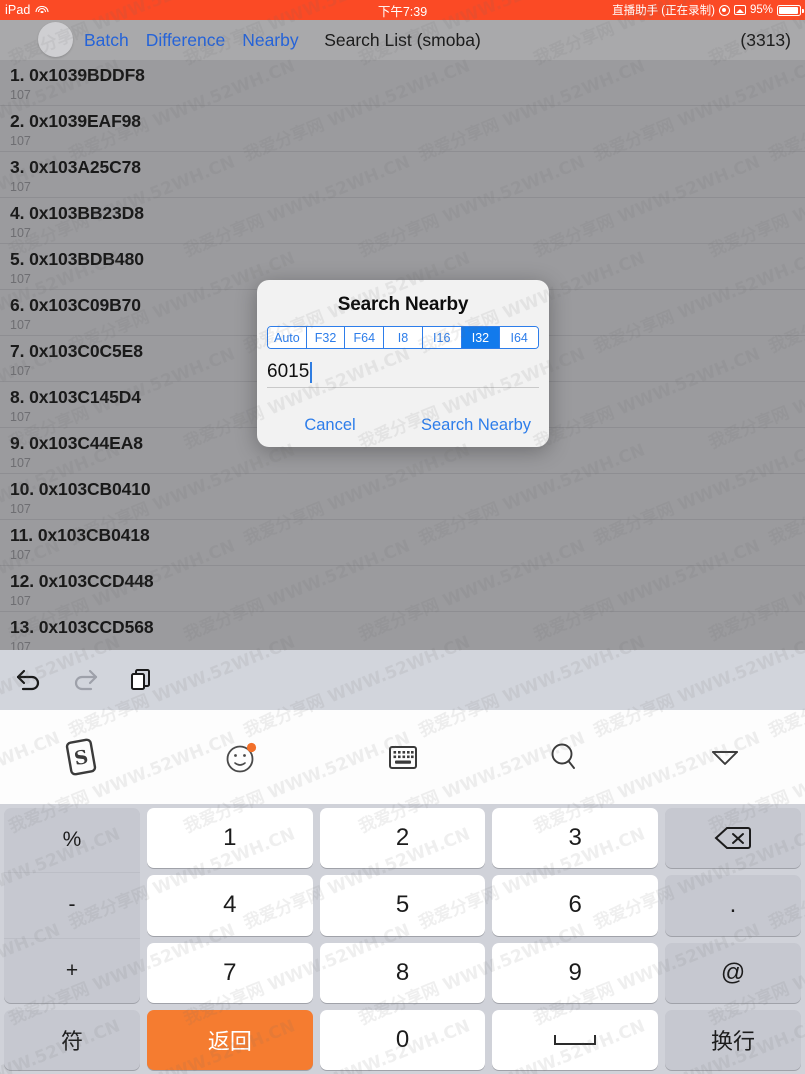 This screenshot has width=805, height=1074. Describe the element at coordinates (403, 304) in the screenshot. I see `dialog-title: Search Nearby` at that location.